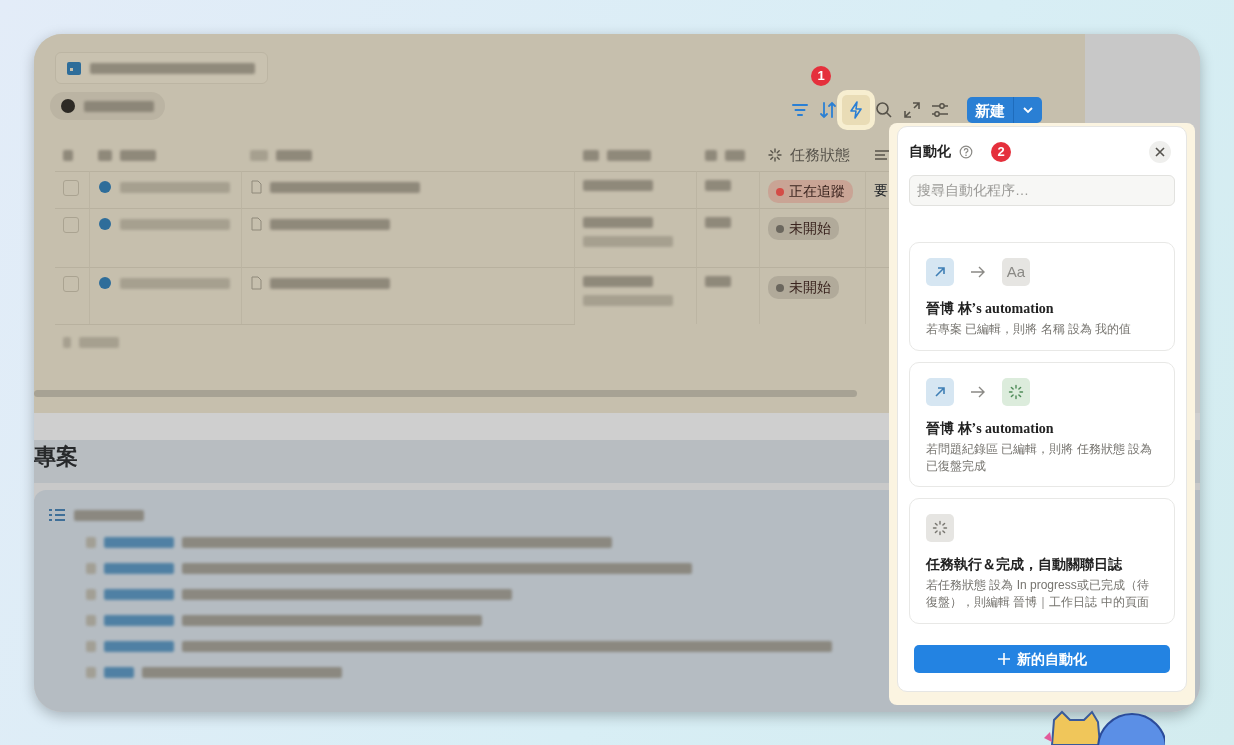 The image size is (1234, 745). I want to click on step-badge: 2, so click(1001, 151).